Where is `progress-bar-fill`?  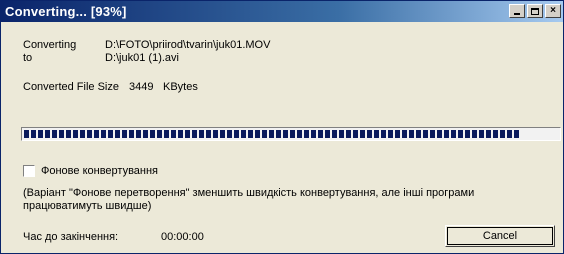
progress-bar-fill is located at coordinates (272, 134).